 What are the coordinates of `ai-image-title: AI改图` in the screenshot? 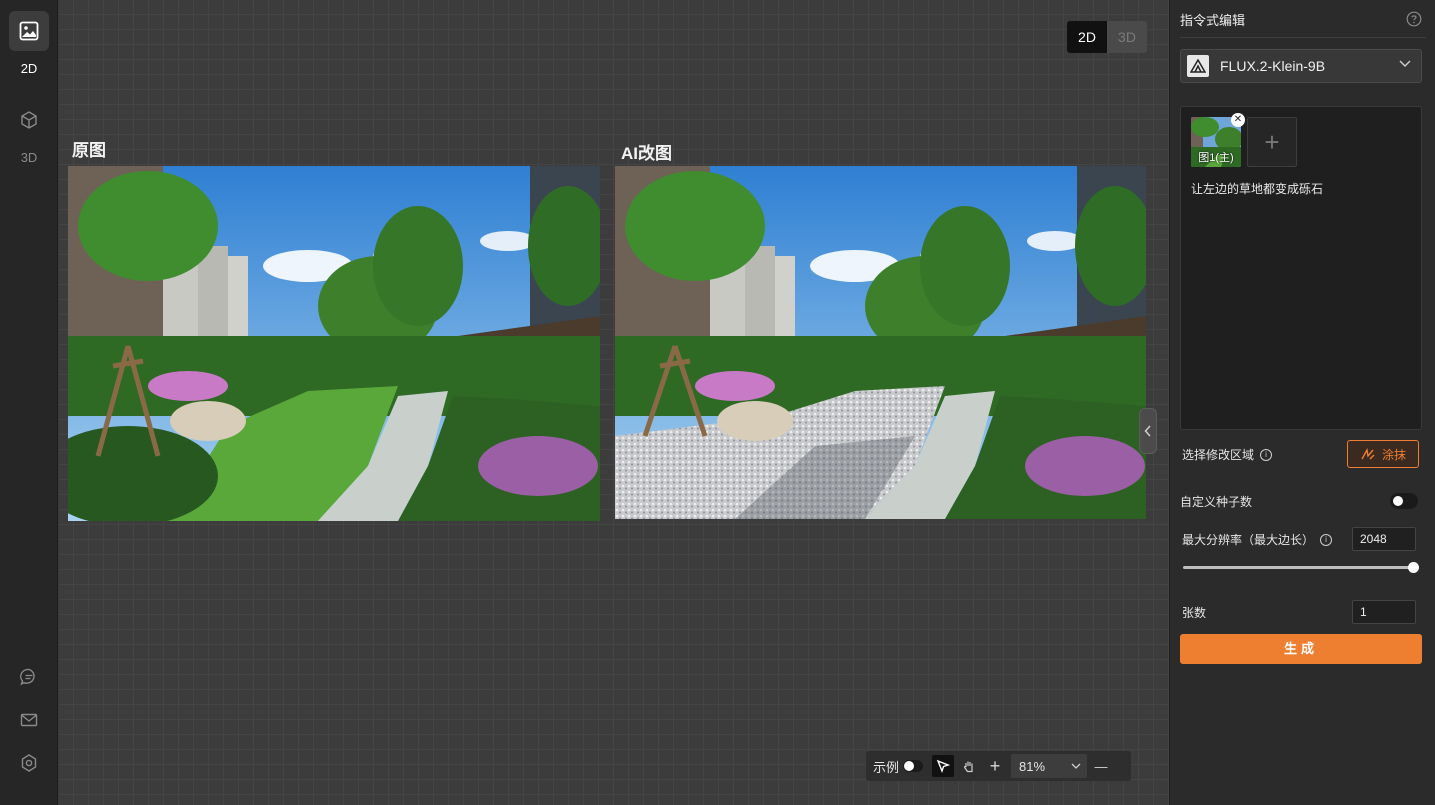 It's located at (646, 153).